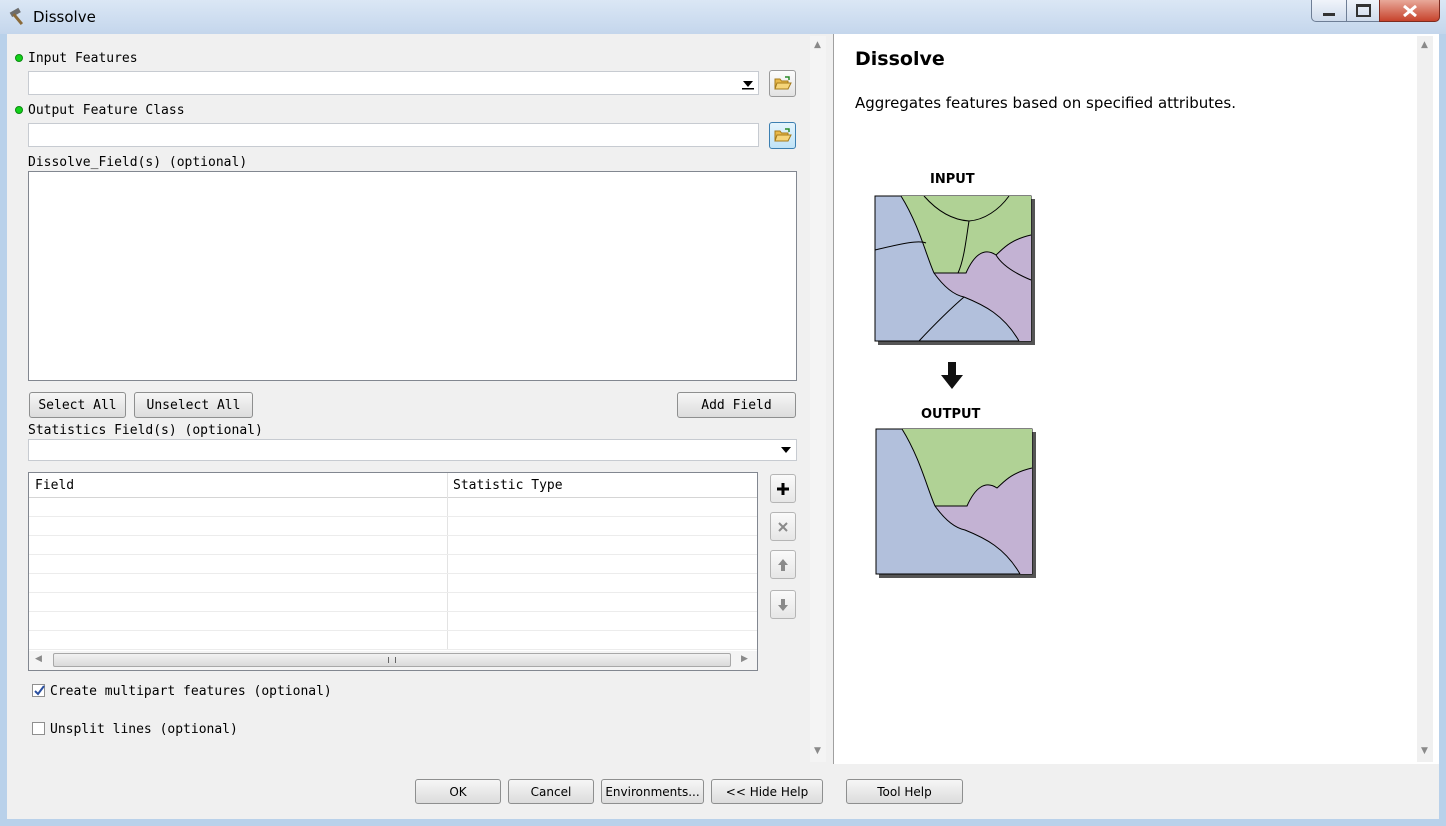  Describe the element at coordinates (508, 485) in the screenshot. I see `table-header-statistic-type: Statistic Type` at that location.